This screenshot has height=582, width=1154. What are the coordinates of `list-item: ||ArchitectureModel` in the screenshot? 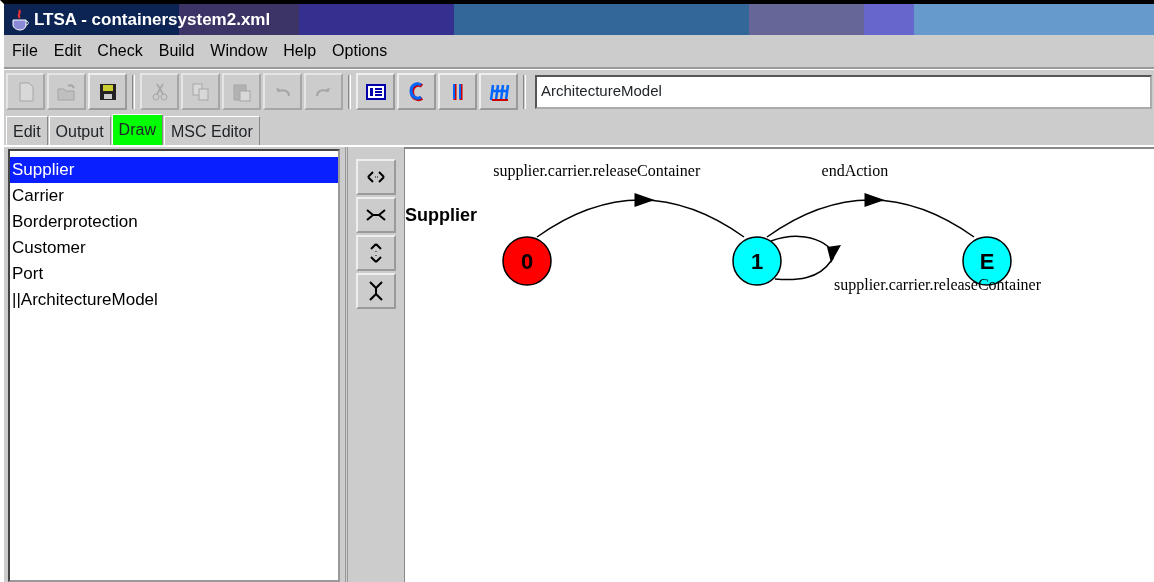 It's located at (174, 300).